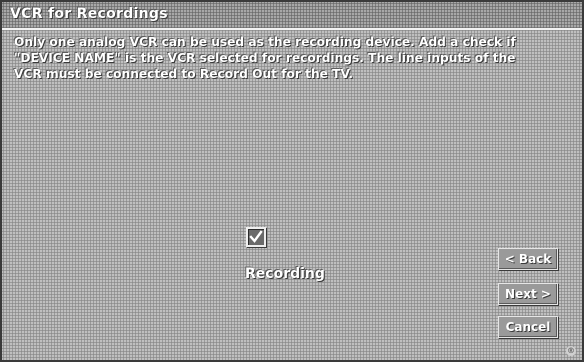 This screenshot has height=362, width=584. I want to click on registered-mark-icon: ®, so click(571, 351).